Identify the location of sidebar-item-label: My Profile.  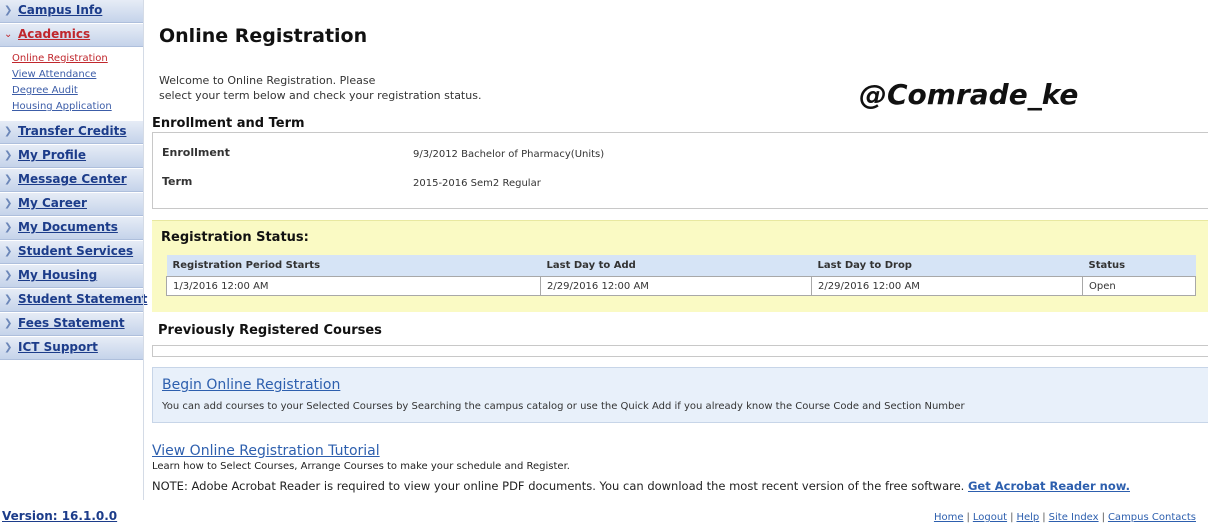
(52, 155).